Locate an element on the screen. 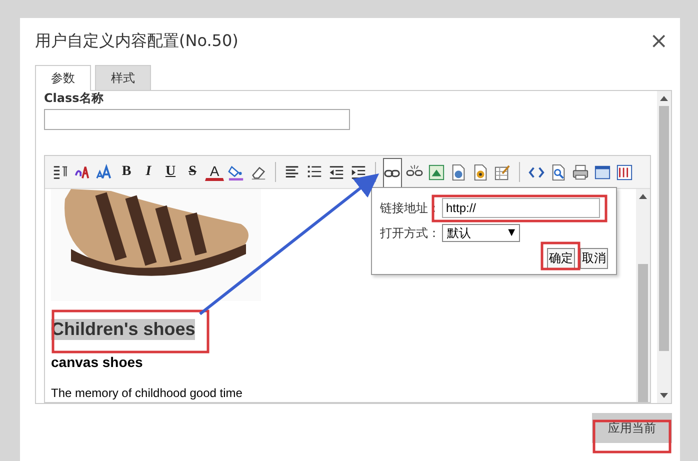  color-button: A is located at coordinates (214, 172).